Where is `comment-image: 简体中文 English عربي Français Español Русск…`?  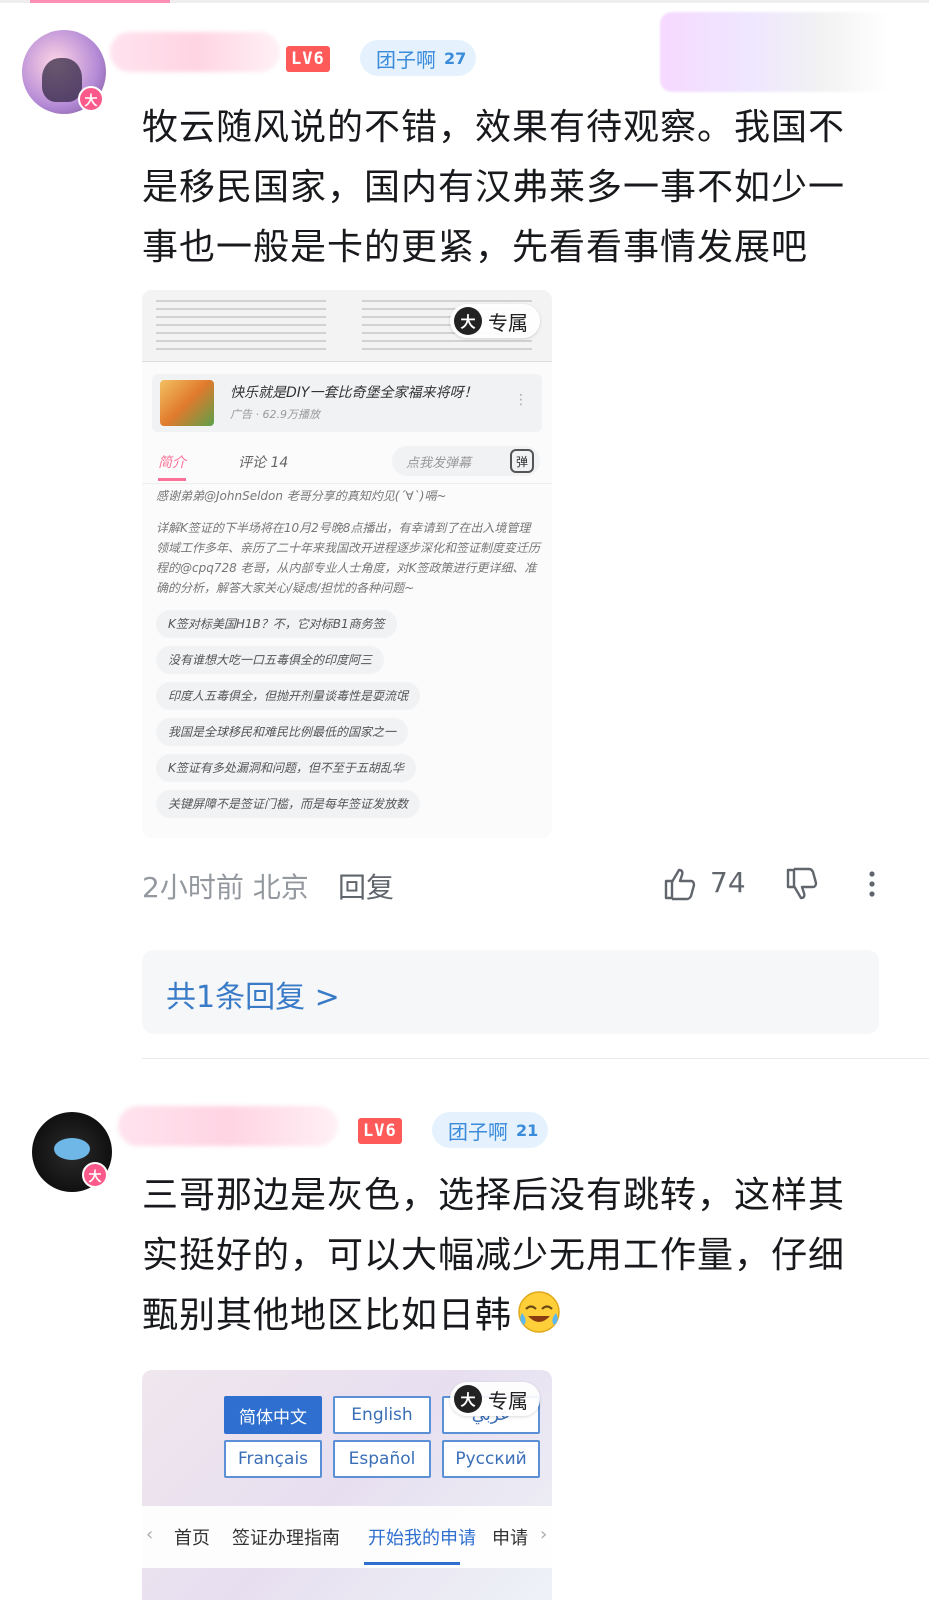
comment-image: 简体中文 English عربي Français Español Русск… is located at coordinates (347, 1485).